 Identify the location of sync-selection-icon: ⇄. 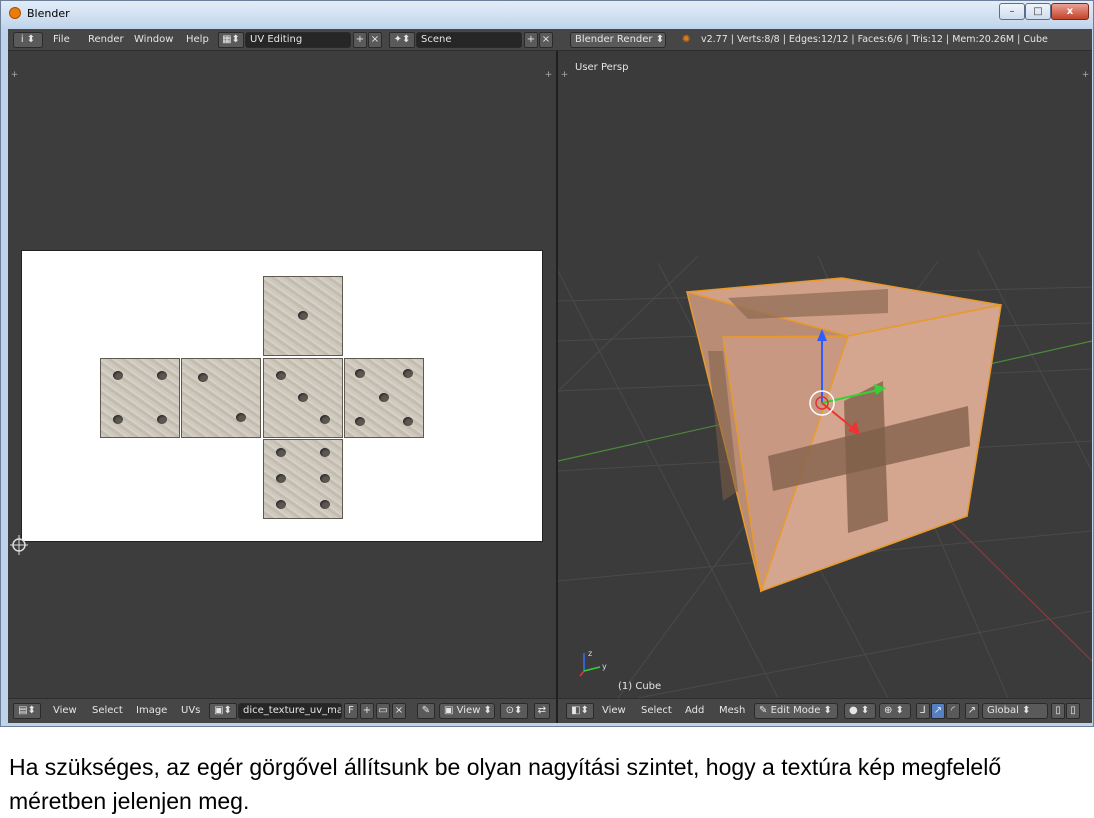
(542, 711).